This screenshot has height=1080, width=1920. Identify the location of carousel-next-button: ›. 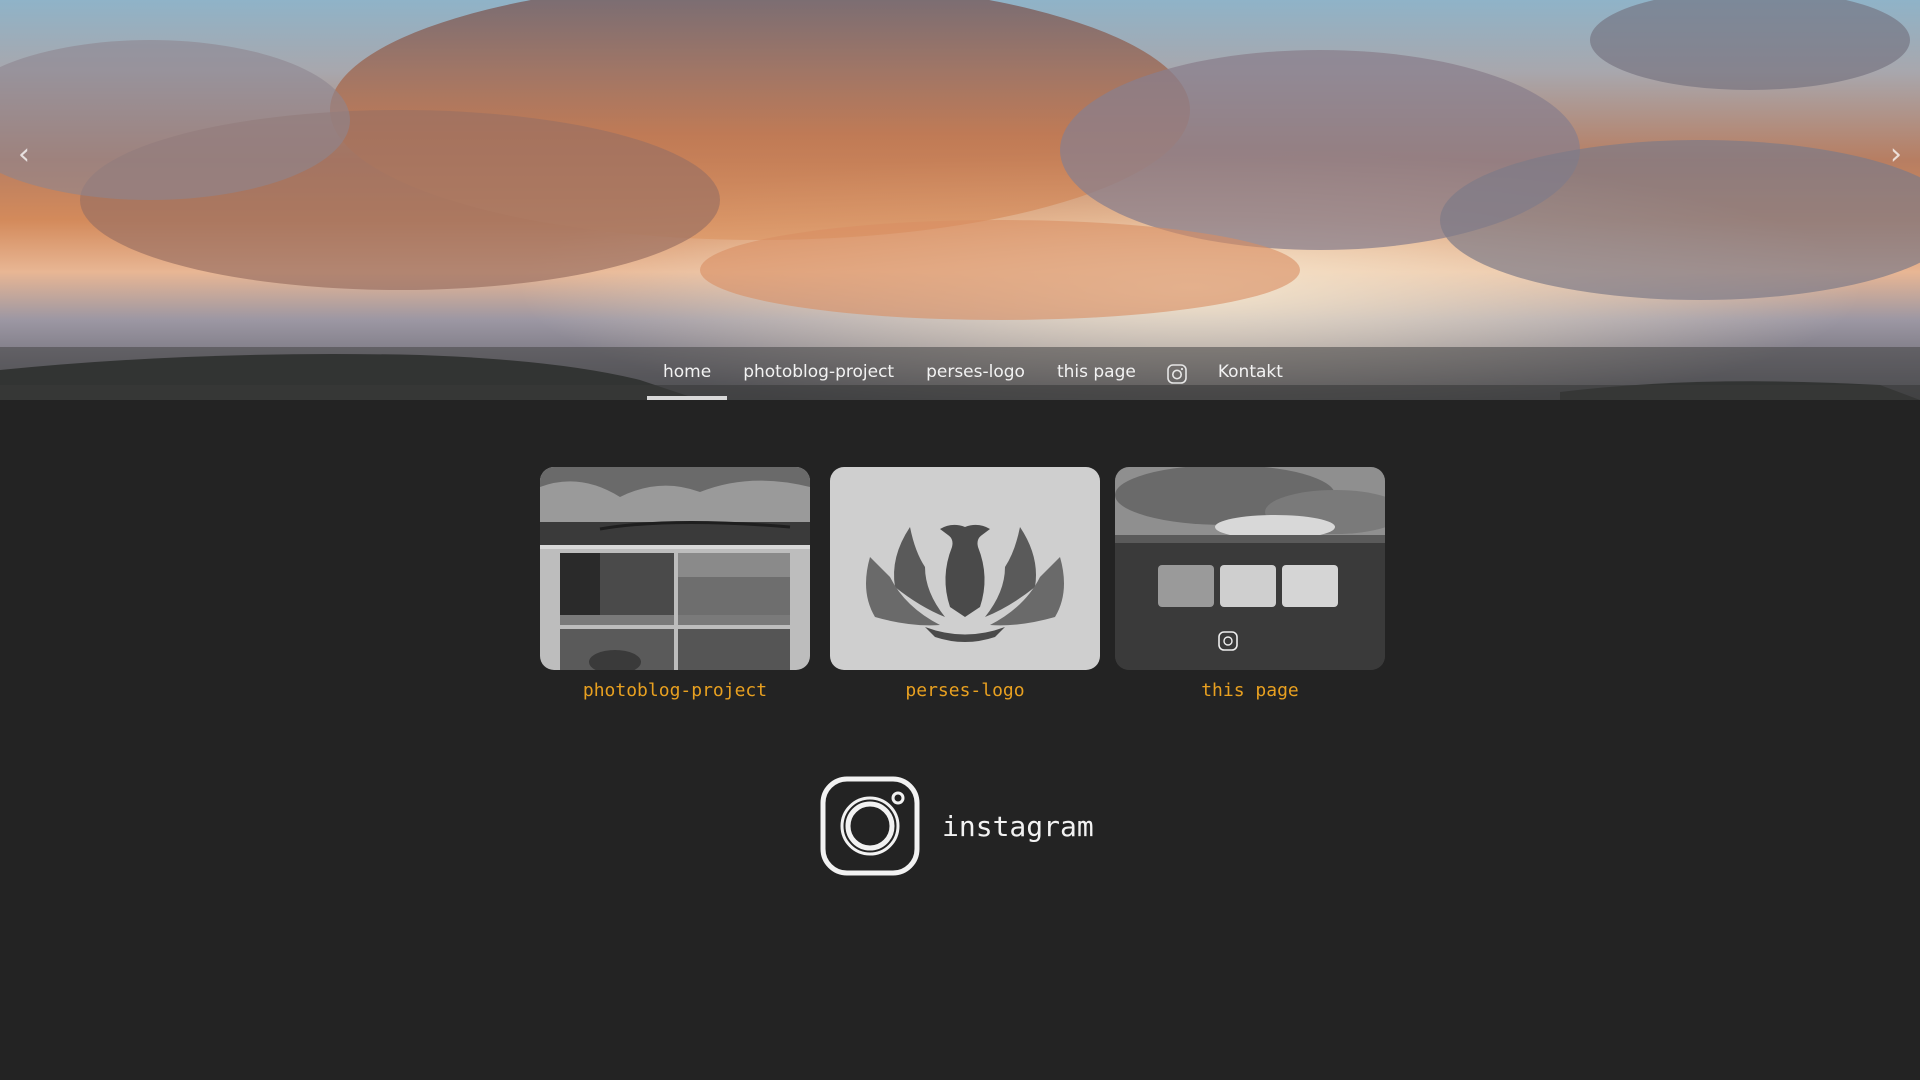
(1896, 155).